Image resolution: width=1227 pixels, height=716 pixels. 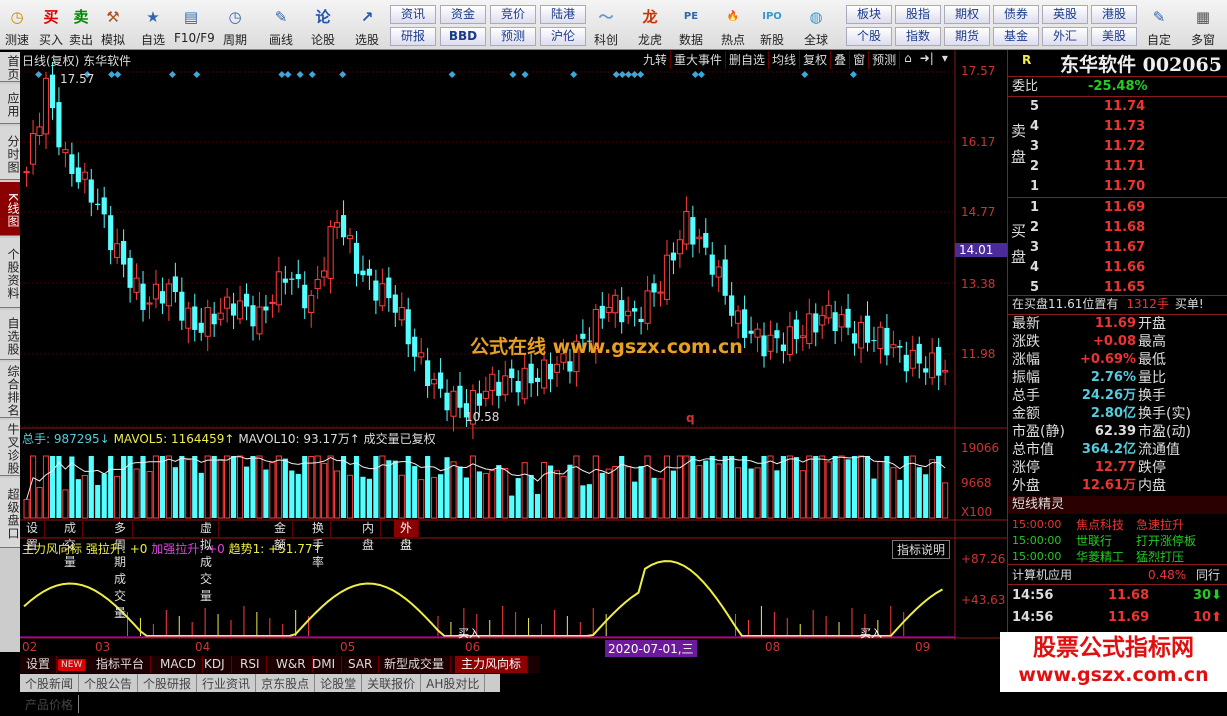 I want to click on sector-peer-button: 同行, so click(x=1208, y=575).